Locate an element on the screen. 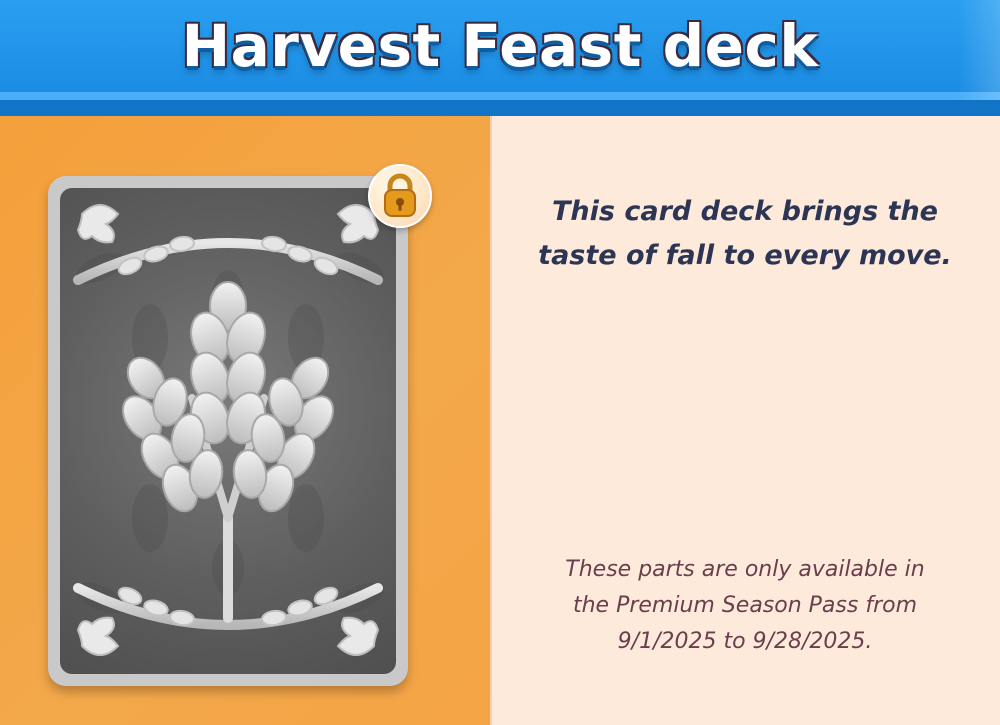  lock-icon-svg is located at coordinates (400, 195).